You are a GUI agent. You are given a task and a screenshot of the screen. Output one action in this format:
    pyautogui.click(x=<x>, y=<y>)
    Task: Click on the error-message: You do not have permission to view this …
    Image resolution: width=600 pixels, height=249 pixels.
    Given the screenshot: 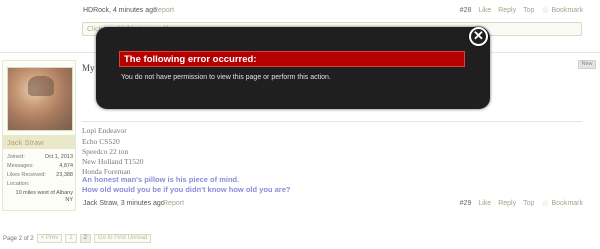 What is the action you would take?
    pyautogui.click(x=226, y=77)
    